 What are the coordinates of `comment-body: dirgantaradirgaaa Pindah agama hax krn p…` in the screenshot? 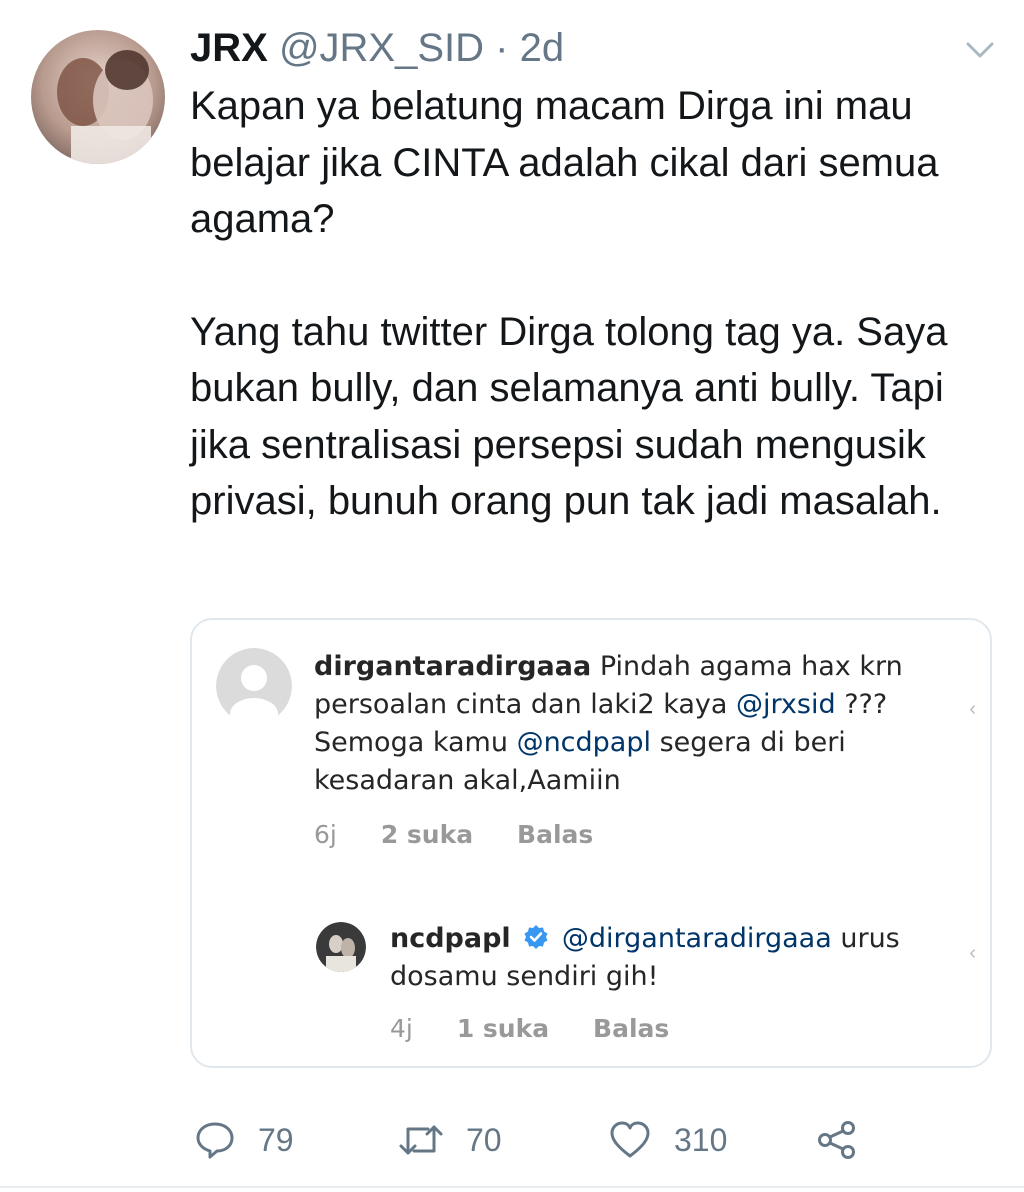 It's located at (624, 724).